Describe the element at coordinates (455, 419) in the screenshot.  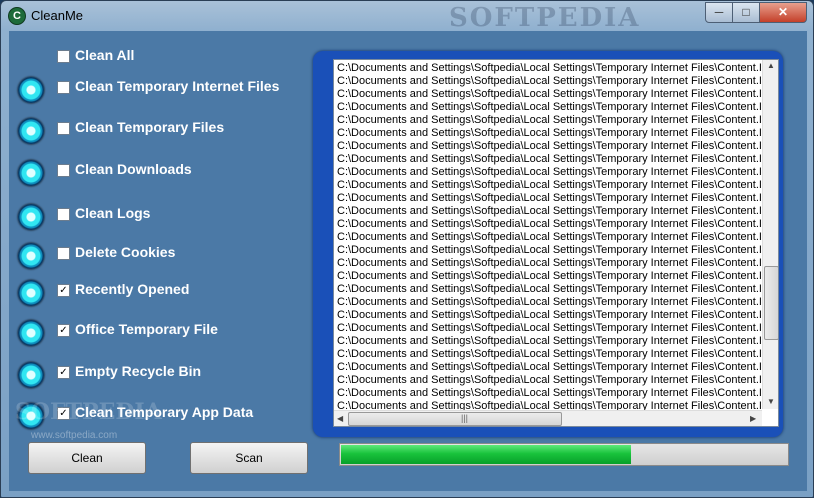
I see `horizontal-scroll-thumb: |||` at that location.